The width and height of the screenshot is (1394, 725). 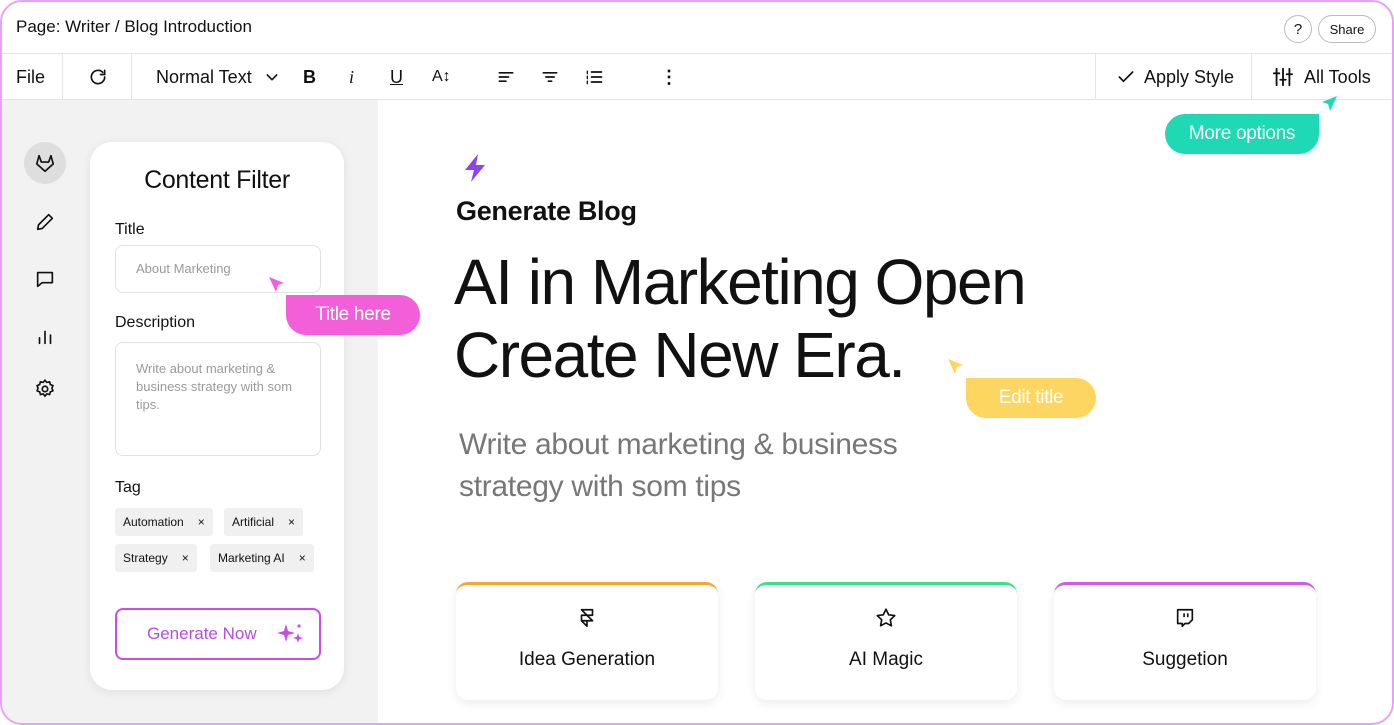 I want to click on all-tools-label: All Tools, so click(x=1337, y=76).